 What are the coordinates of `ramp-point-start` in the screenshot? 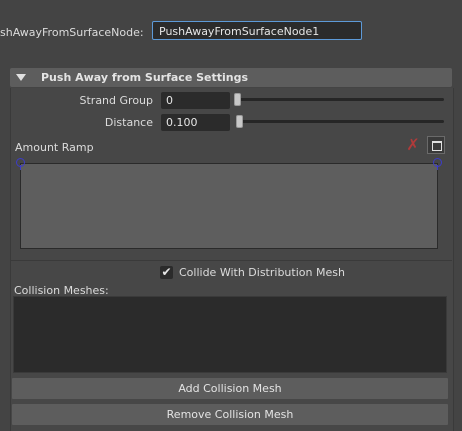 It's located at (20, 164).